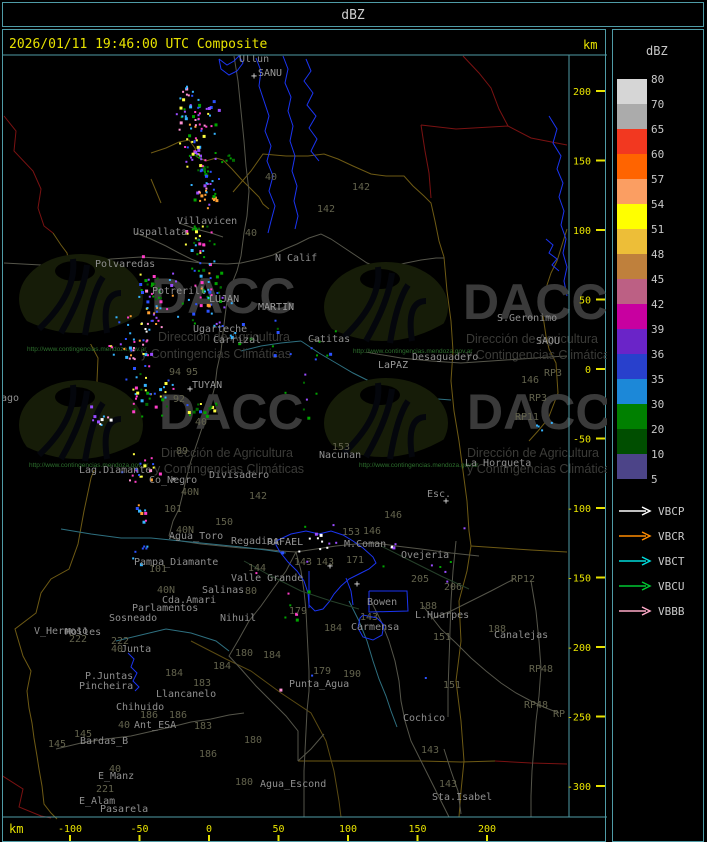 This screenshot has width=707, height=842. Describe the element at coordinates (393, 515) in the screenshot. I see `map-route-label: 146` at that location.